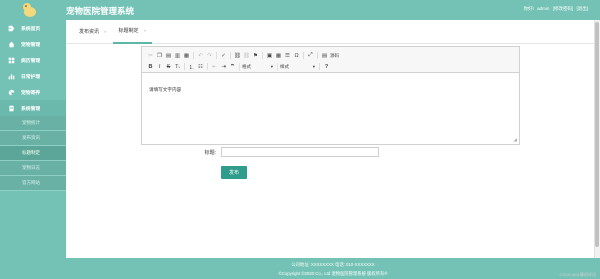 The height and width of the screenshot is (279, 600). I want to click on footer-copyright: ©Copyright ©2020 Co., Ltd 宠物医院管理系统 版权所有®, so click(333, 273).